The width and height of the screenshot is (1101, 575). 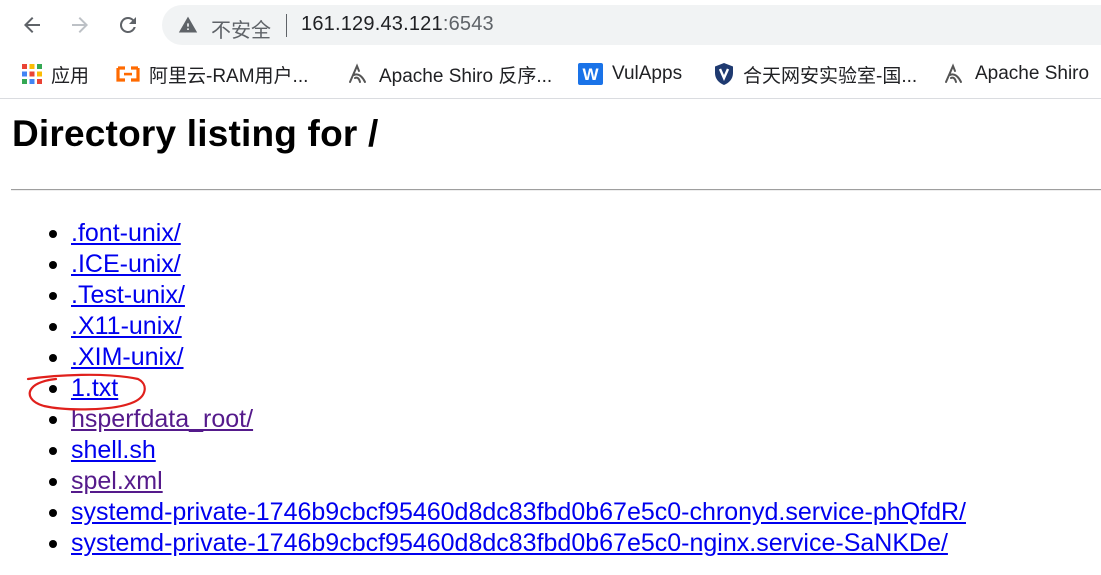 What do you see at coordinates (126, 233) in the screenshot?
I see `file-link: .font-unix/` at bounding box center [126, 233].